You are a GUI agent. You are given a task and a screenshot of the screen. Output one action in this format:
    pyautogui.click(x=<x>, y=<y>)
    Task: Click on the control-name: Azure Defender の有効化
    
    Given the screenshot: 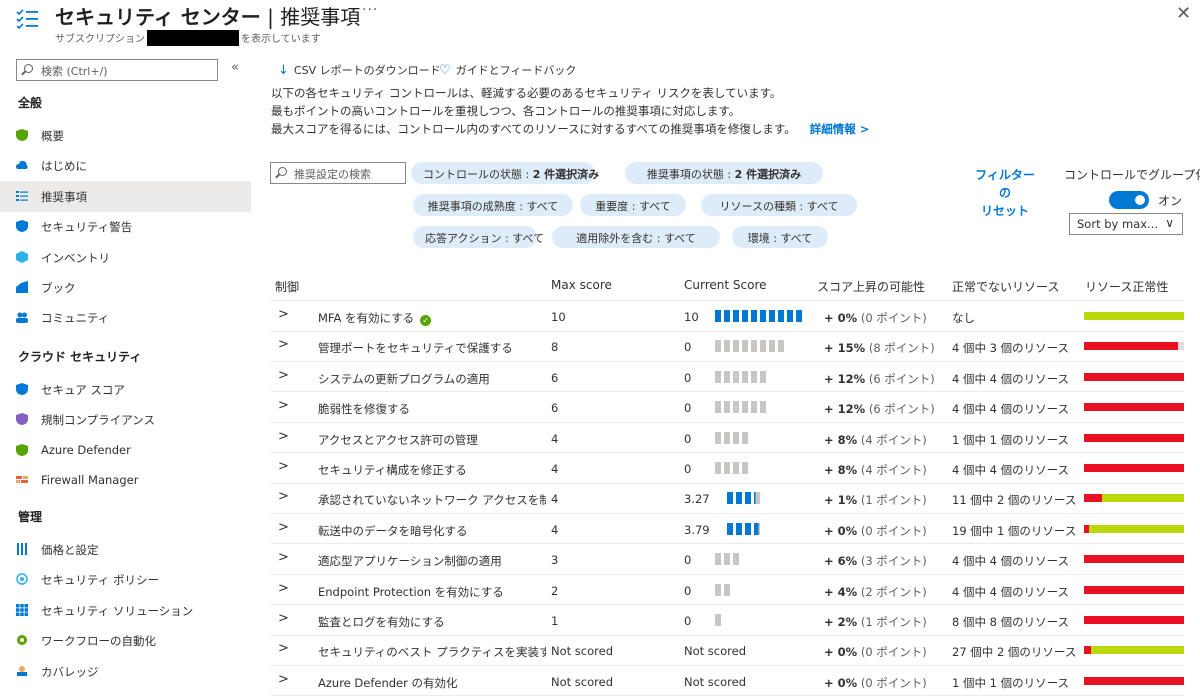 What is the action you would take?
    pyautogui.click(x=388, y=682)
    